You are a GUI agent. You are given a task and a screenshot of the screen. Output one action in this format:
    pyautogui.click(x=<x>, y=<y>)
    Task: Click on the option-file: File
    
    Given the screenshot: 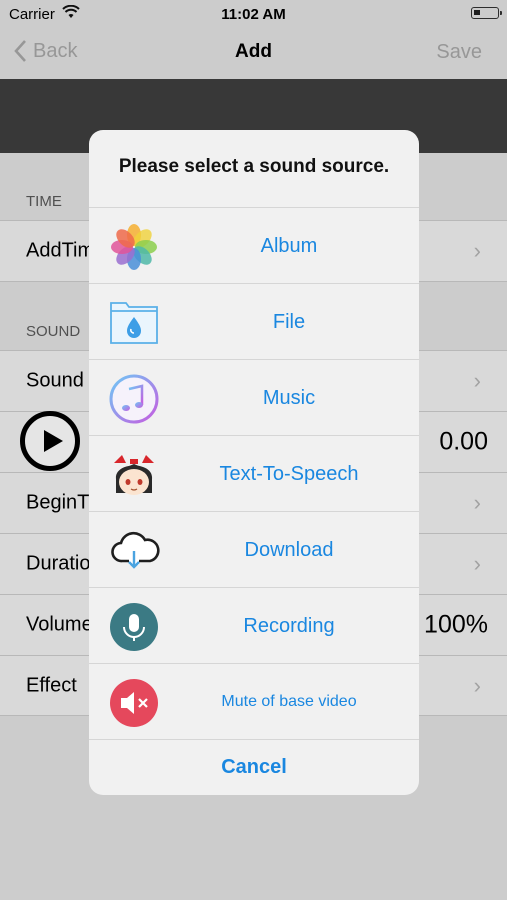 What is the action you would take?
    pyautogui.click(x=254, y=322)
    